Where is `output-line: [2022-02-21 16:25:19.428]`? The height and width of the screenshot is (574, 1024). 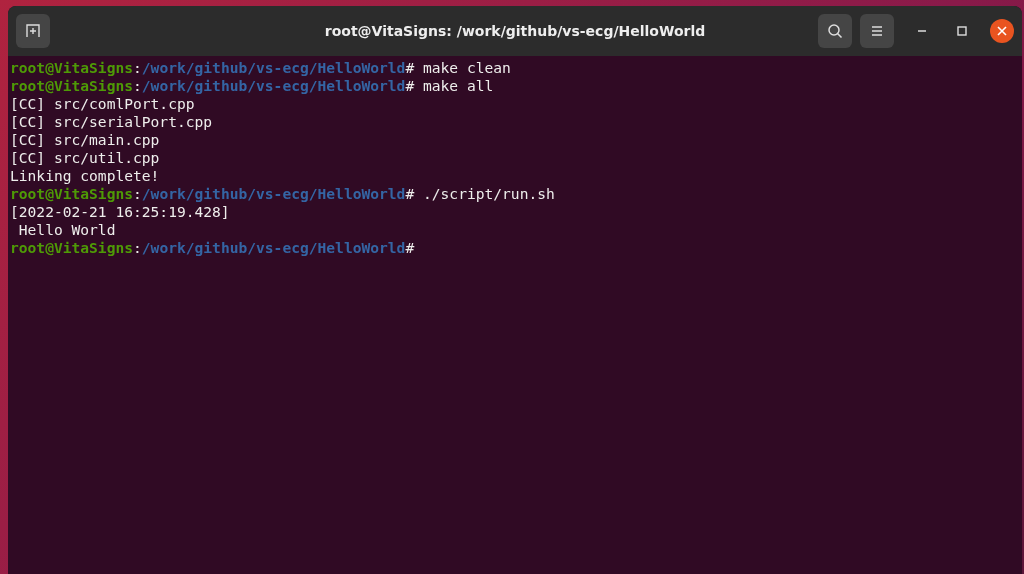
output-line: [2022-02-21 16:25:19.428] is located at coordinates (120, 212).